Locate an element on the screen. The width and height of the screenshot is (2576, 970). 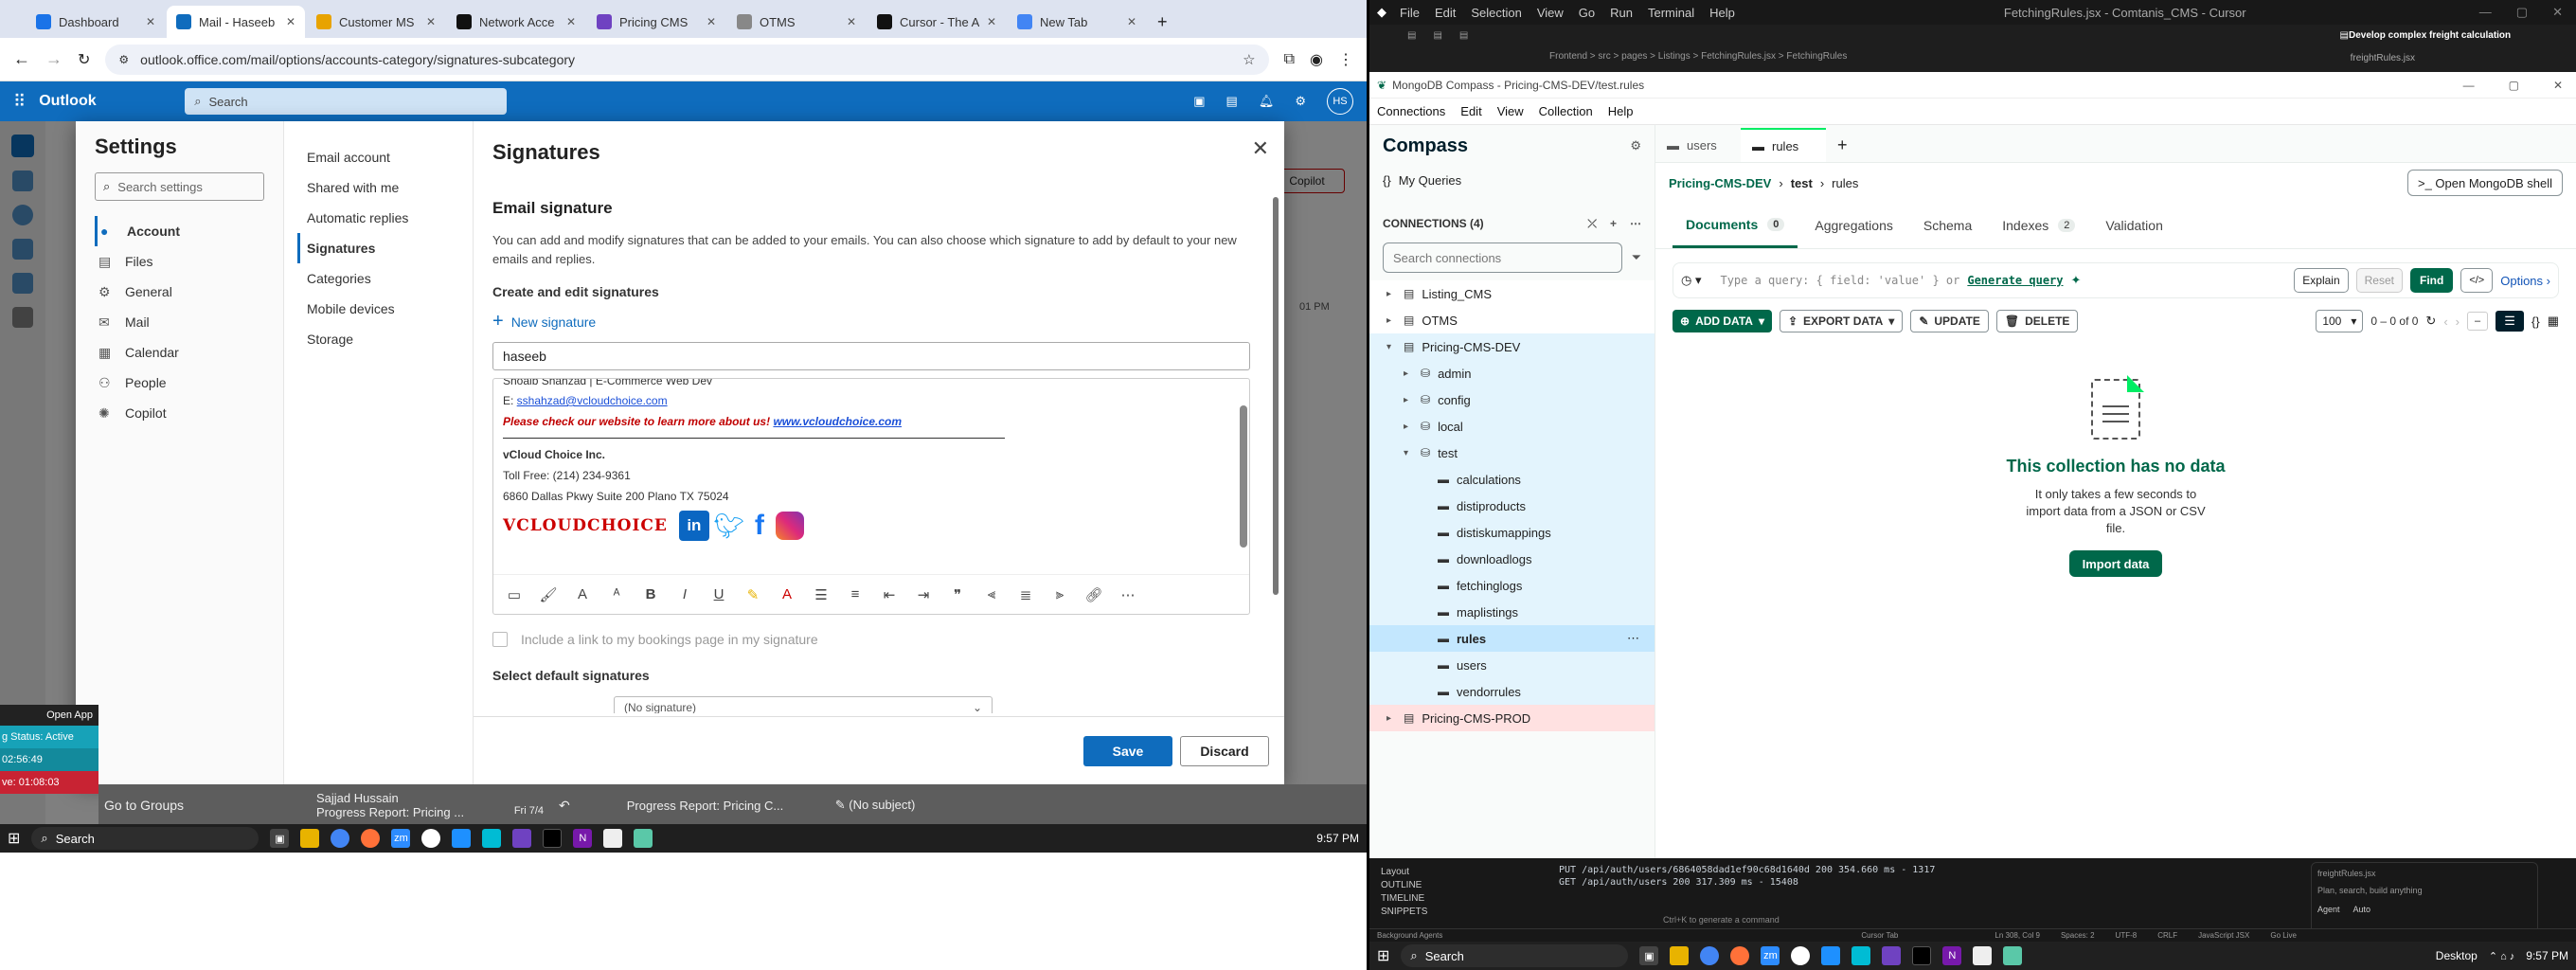
breadcrumb-database: test is located at coordinates (1802, 183).